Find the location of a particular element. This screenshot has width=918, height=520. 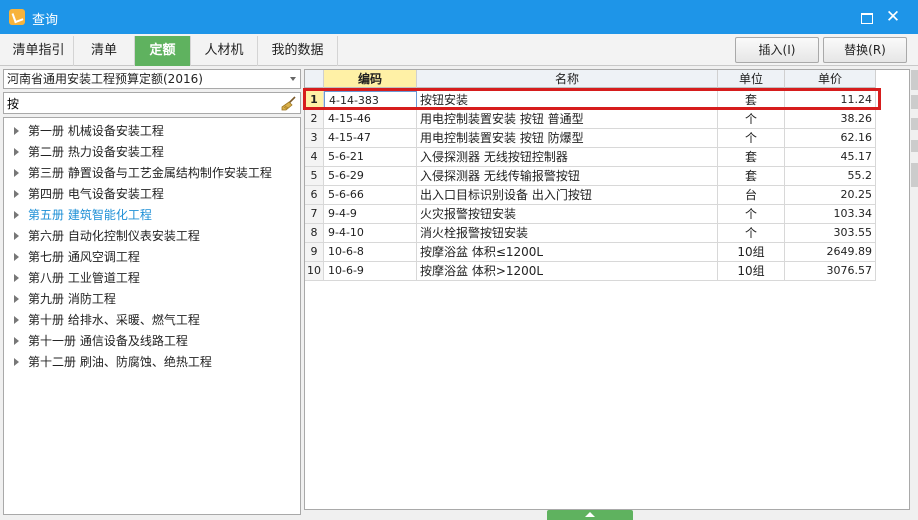

tree-item: 第八册 工业管道工程 is located at coordinates (77, 278).